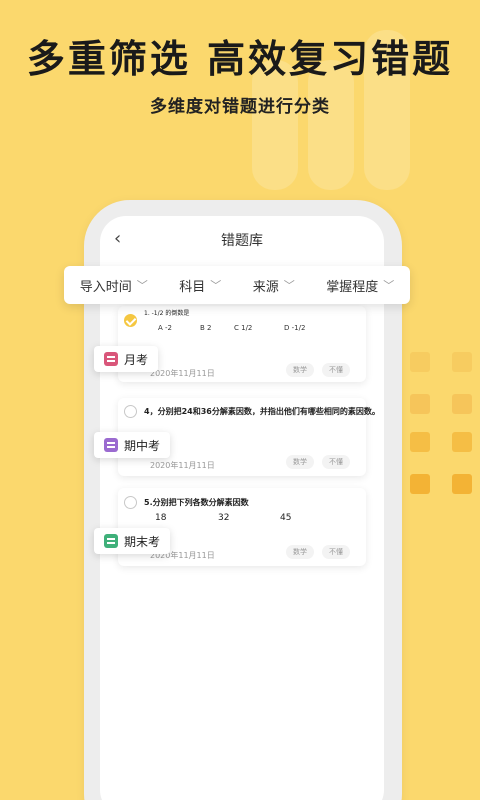 The width and height of the screenshot is (480, 800). I want to click on filter-import-time: 导入时间 ﹀, so click(114, 285).